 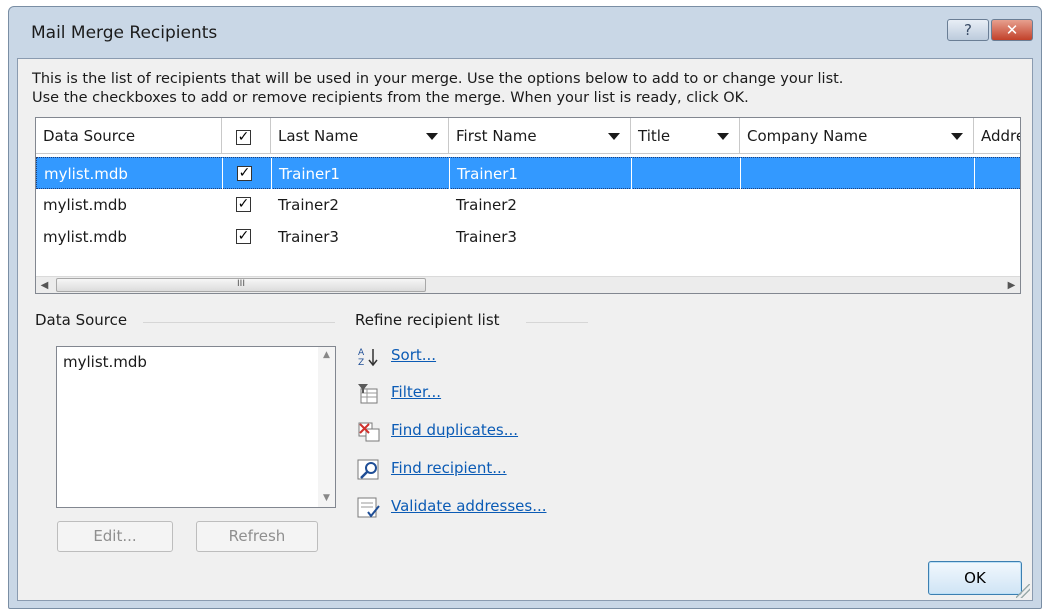 I want to click on cell-first-name: Trainer3, so click(x=486, y=237).